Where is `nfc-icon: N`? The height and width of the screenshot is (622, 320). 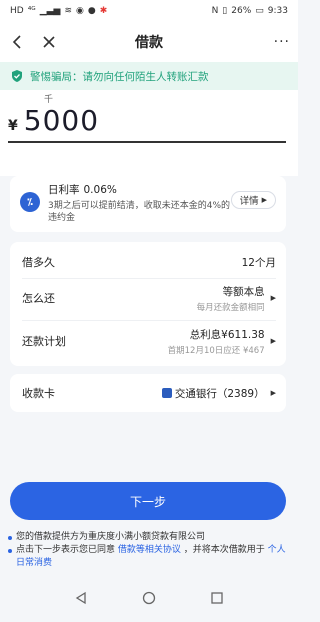 nfc-icon: N is located at coordinates (215, 10).